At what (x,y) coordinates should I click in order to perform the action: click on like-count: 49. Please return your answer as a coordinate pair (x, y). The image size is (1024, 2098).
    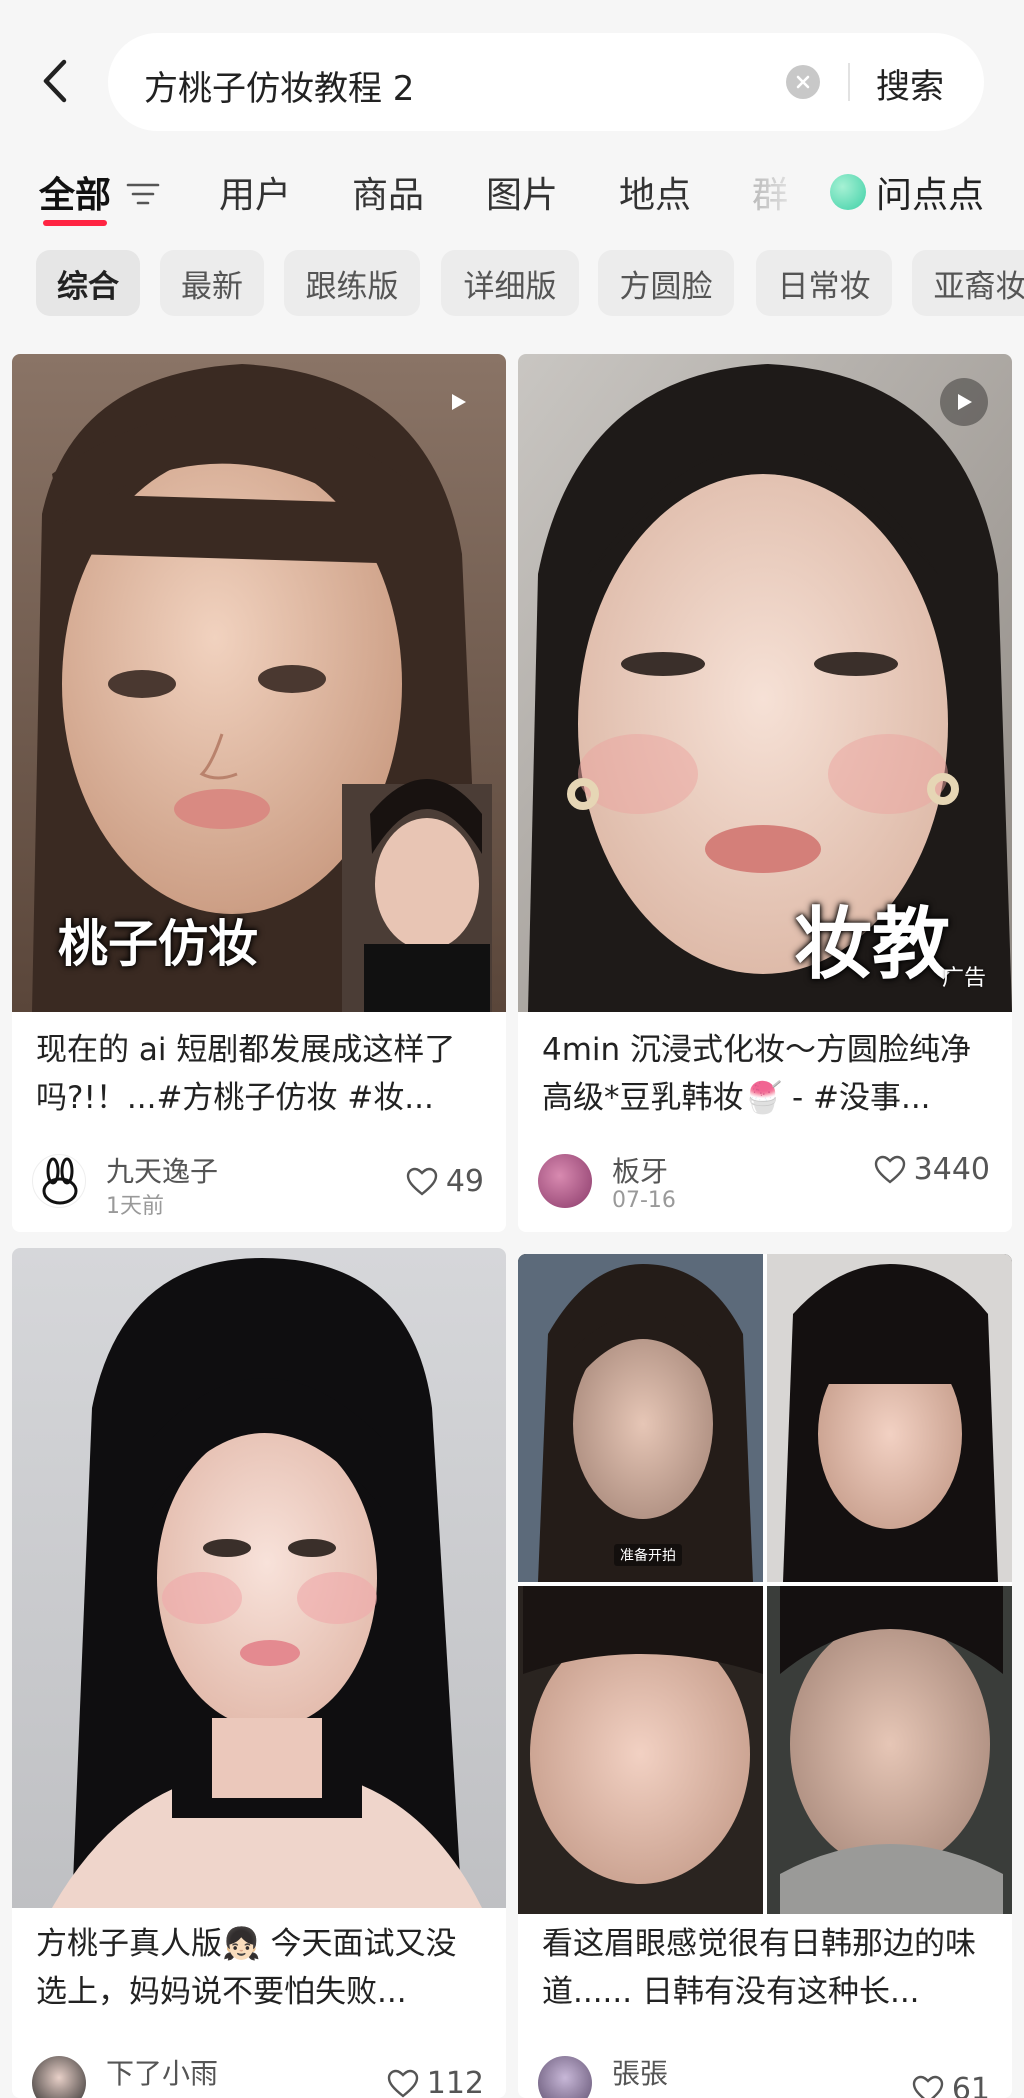
    Looking at the image, I should click on (464, 1181).